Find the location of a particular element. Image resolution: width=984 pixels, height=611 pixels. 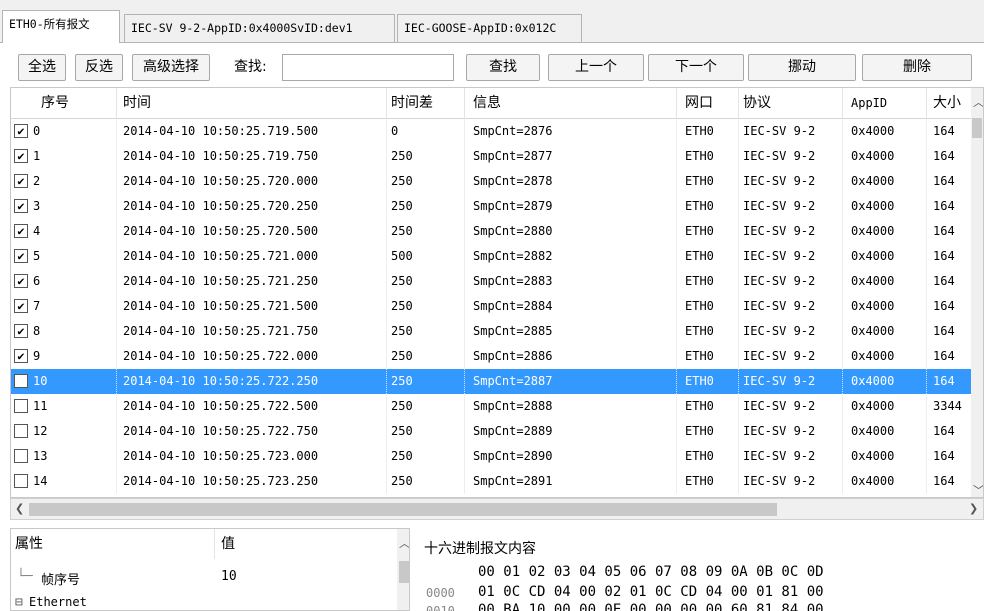

scroll-left-icon: ❮ is located at coordinates (19, 508).